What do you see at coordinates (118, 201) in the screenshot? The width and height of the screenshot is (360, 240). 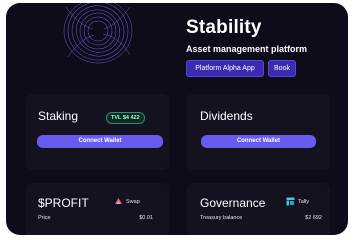 I see `swap-icon` at bounding box center [118, 201].